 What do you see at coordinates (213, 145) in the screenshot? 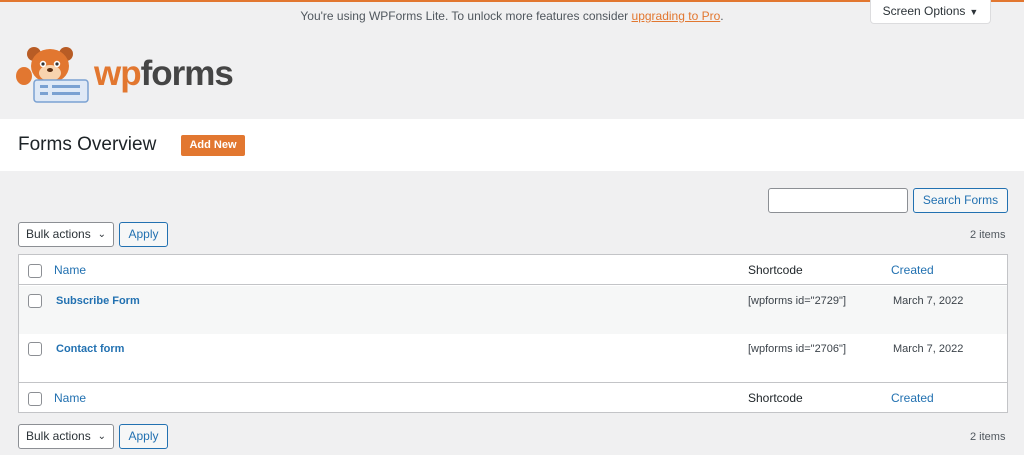
I see `add-new-button: Add New` at bounding box center [213, 145].